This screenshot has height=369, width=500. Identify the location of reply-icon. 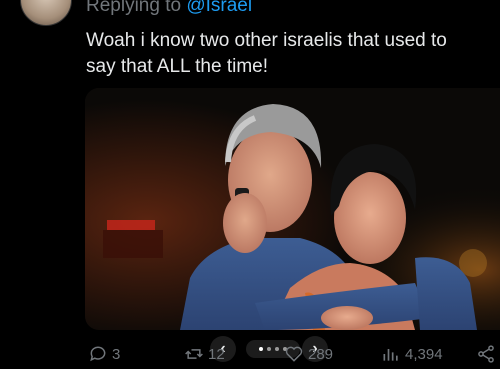
(98, 354).